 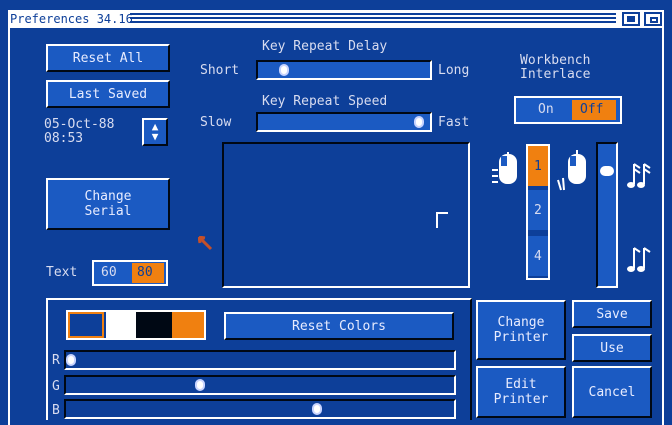 What do you see at coordinates (220, 70) in the screenshot?
I see `key-repeat-delay-min-label: Short` at bounding box center [220, 70].